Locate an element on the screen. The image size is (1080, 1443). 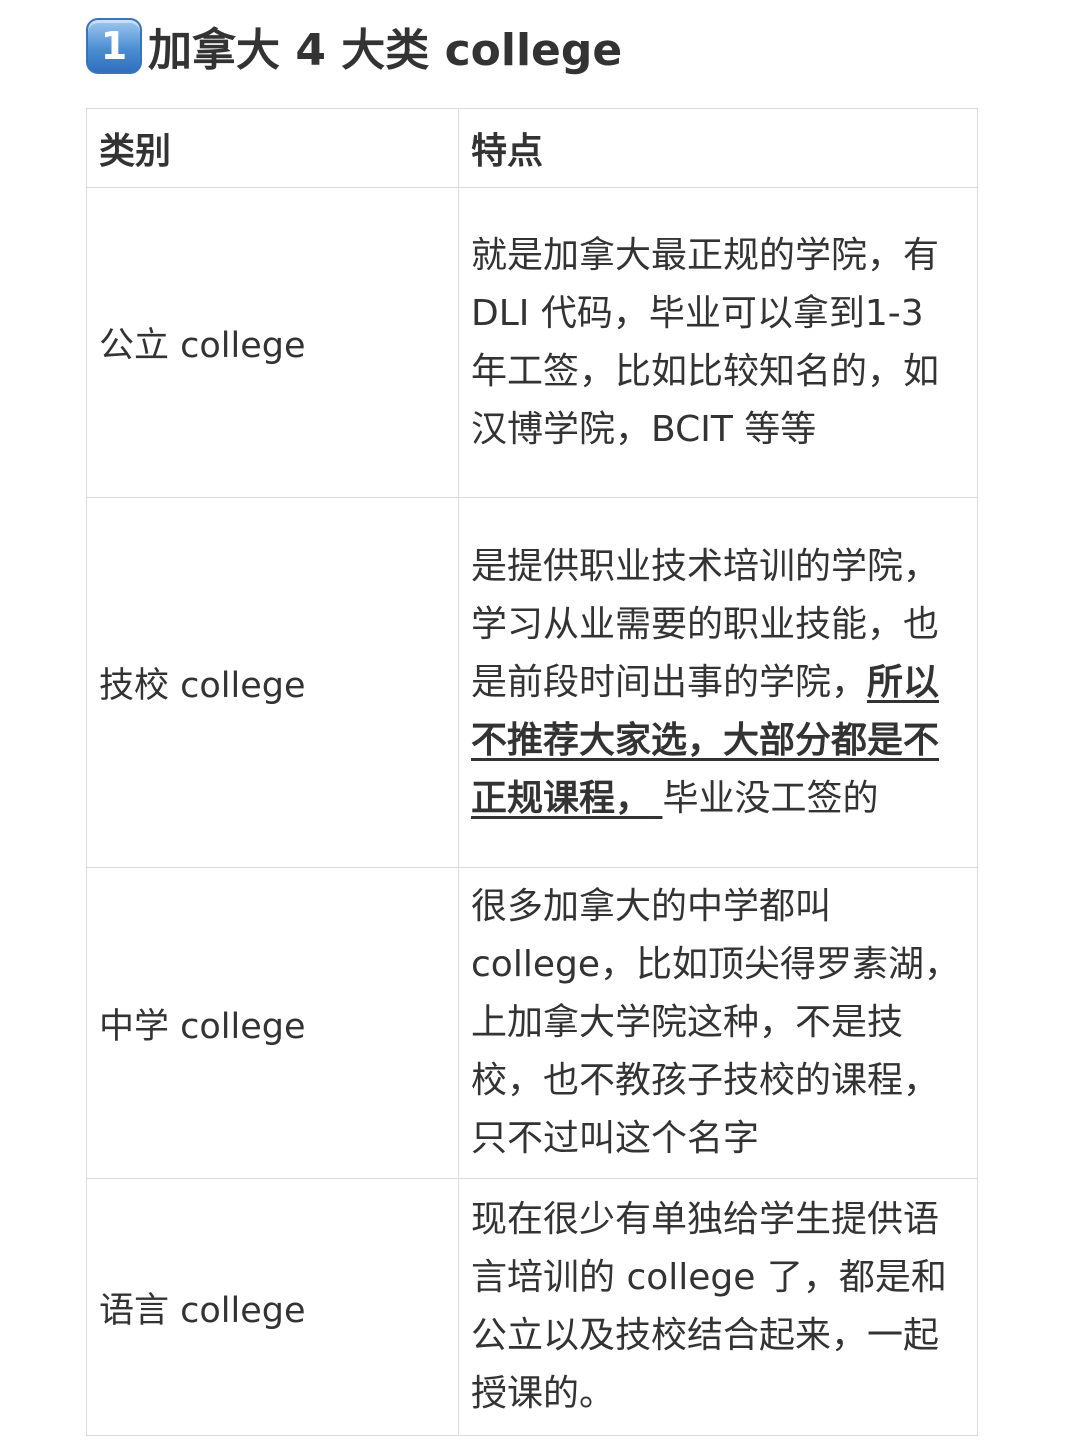
column-header-feature: 特点 is located at coordinates (718, 148).